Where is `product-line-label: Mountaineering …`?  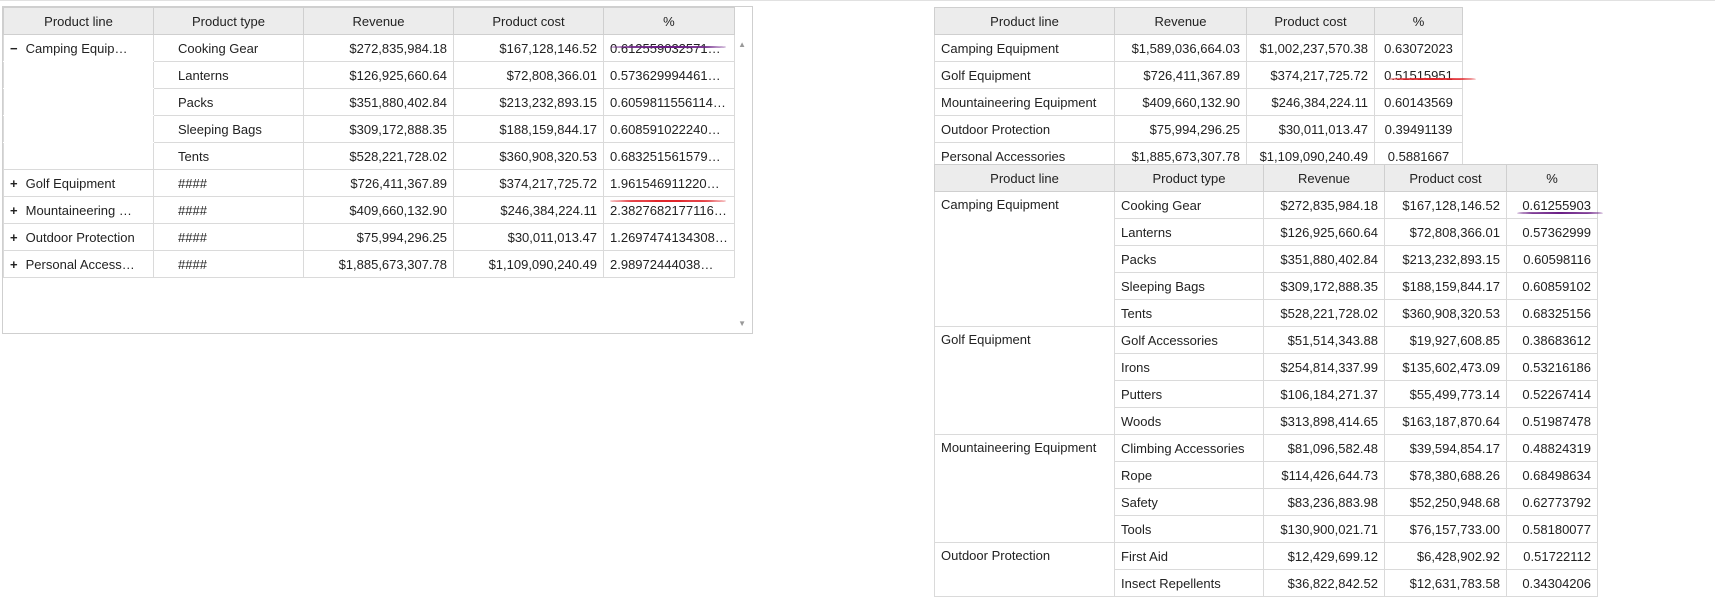
product-line-label: Mountaineering … is located at coordinates (78, 210).